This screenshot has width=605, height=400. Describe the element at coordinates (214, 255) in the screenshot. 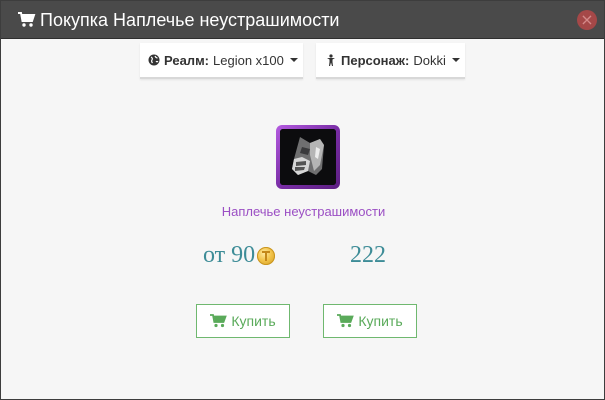

I see `price-prefix: от` at that location.